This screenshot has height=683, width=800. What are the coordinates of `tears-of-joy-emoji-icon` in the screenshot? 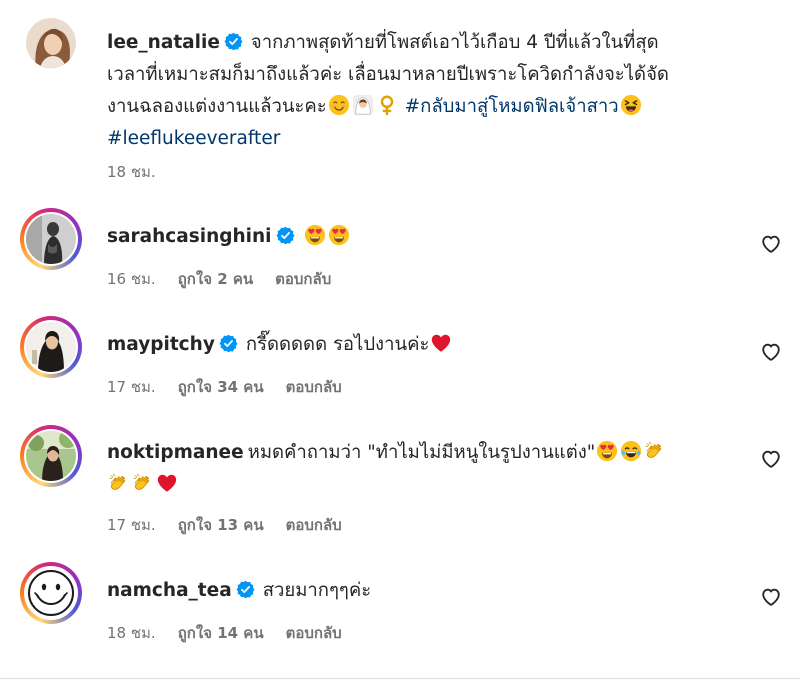 It's located at (631, 451).